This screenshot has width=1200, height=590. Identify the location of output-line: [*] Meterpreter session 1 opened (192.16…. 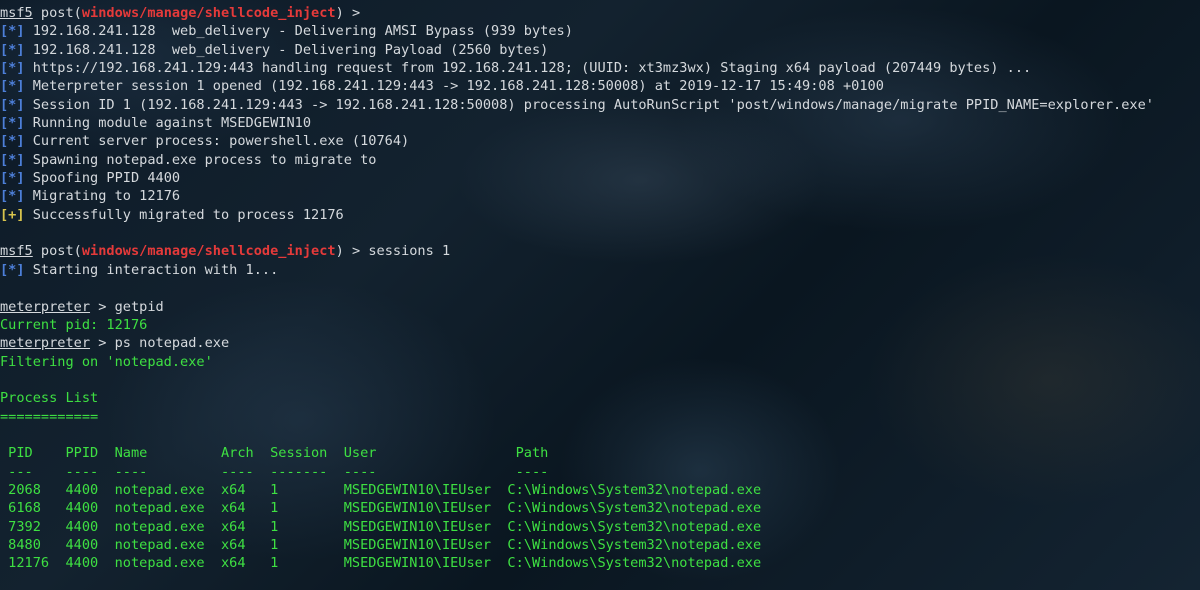
(600, 86).